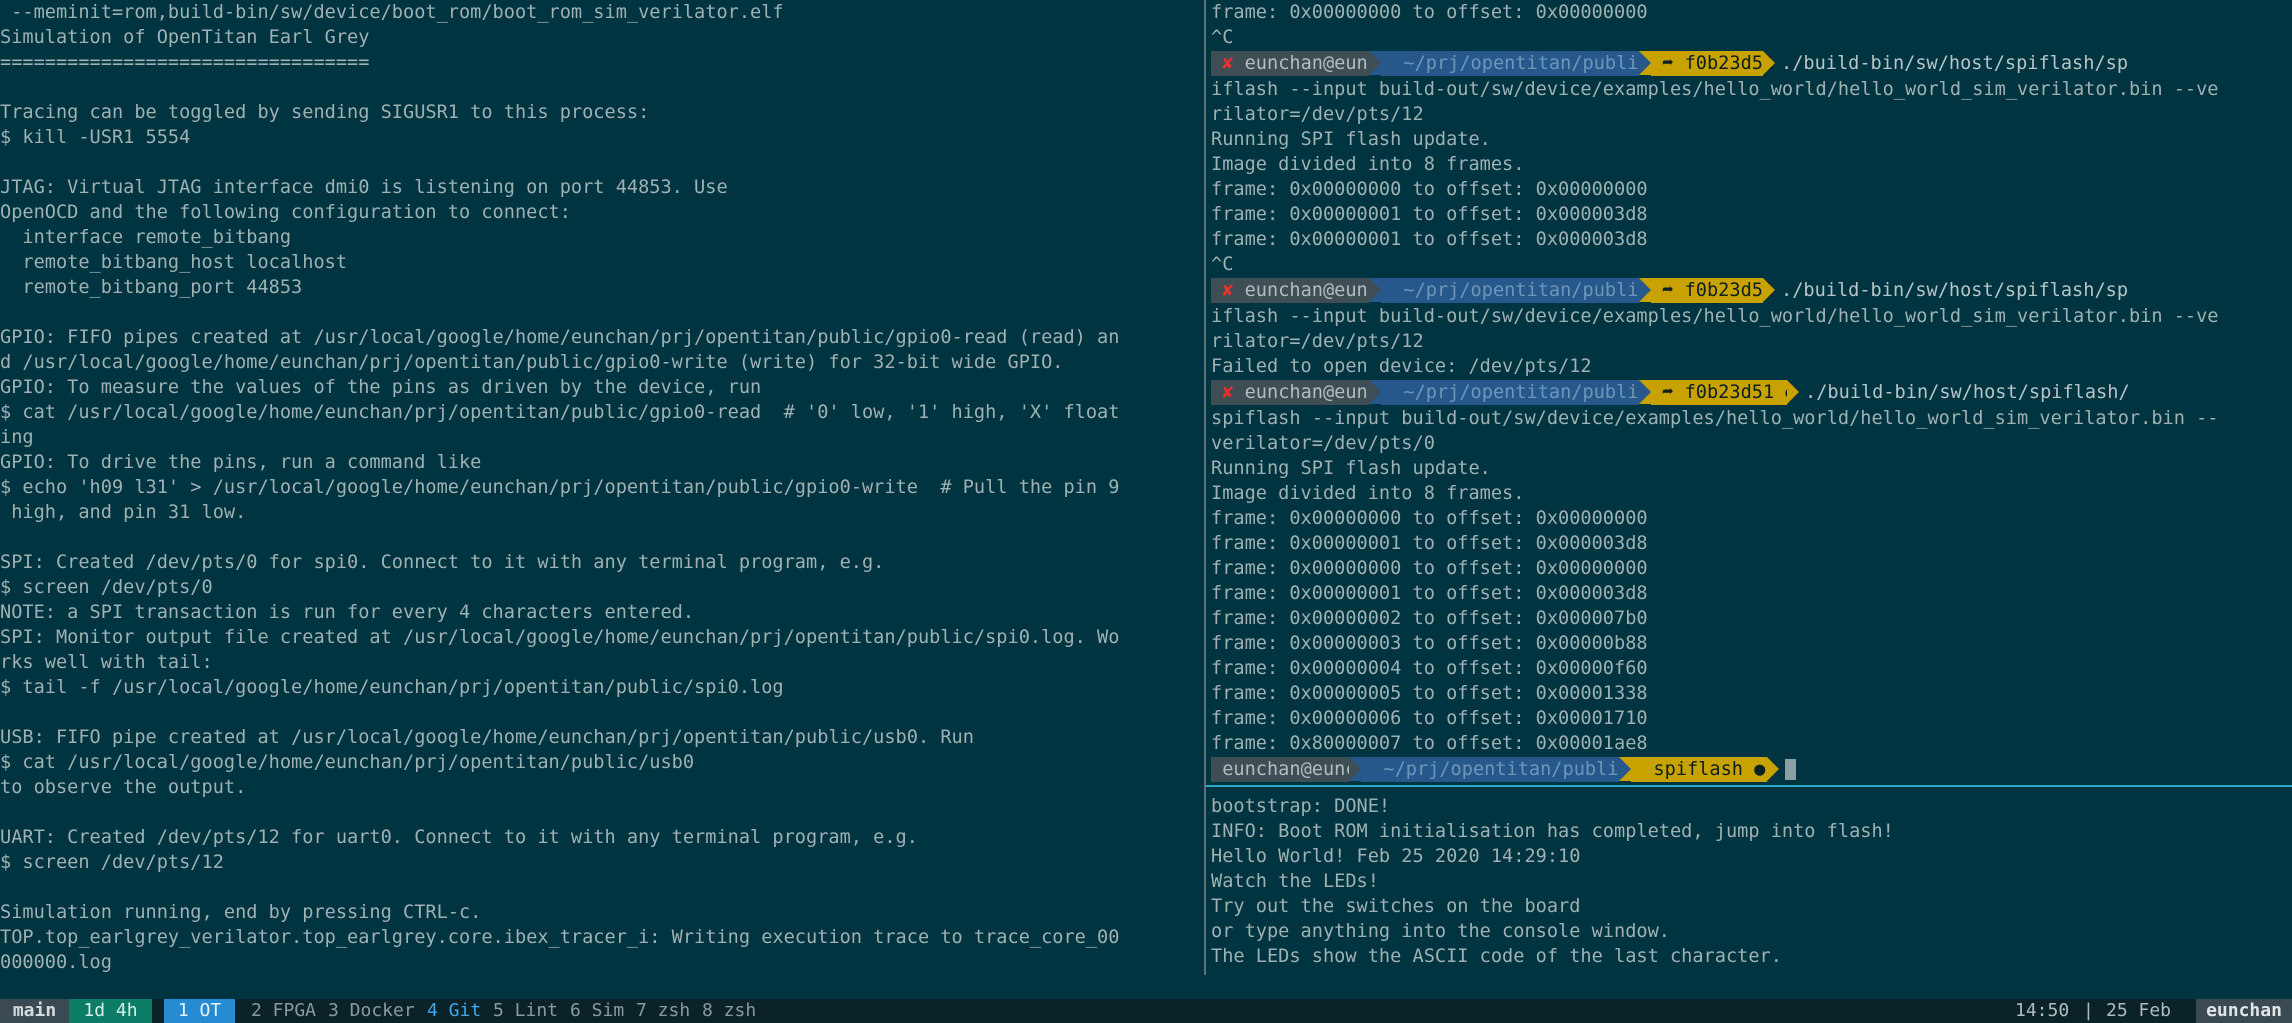  What do you see at coordinates (1729, 392) in the screenshot?
I see `prompt-git-branch: ➦ f0b23d51 ●` at bounding box center [1729, 392].